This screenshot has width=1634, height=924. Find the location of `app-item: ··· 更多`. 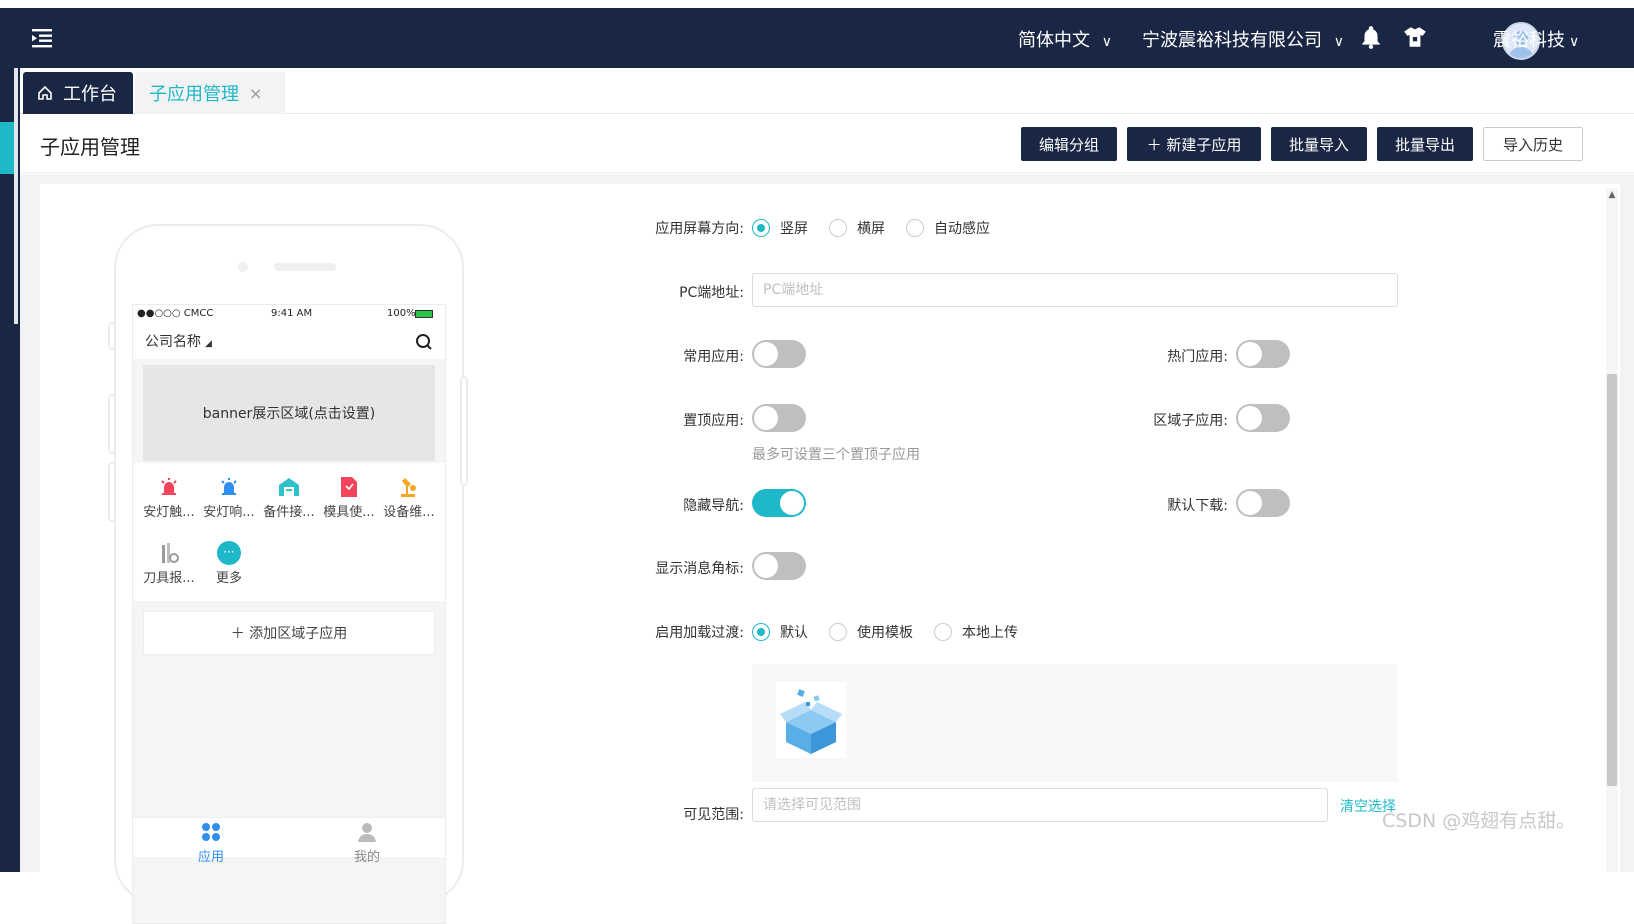

app-item: ··· 更多 is located at coordinates (229, 557).